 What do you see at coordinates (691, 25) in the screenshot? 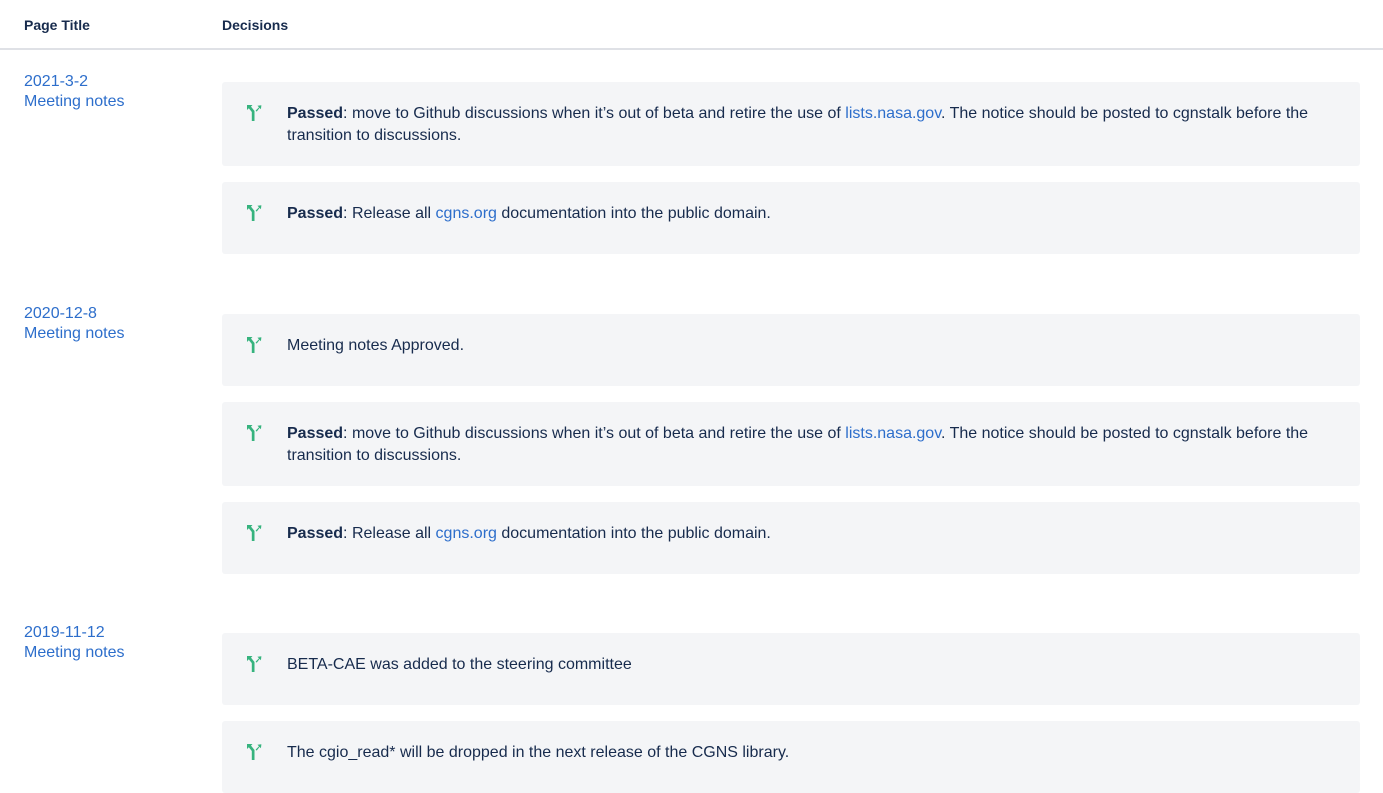
I see `table-header: Page Title Decisions` at bounding box center [691, 25].